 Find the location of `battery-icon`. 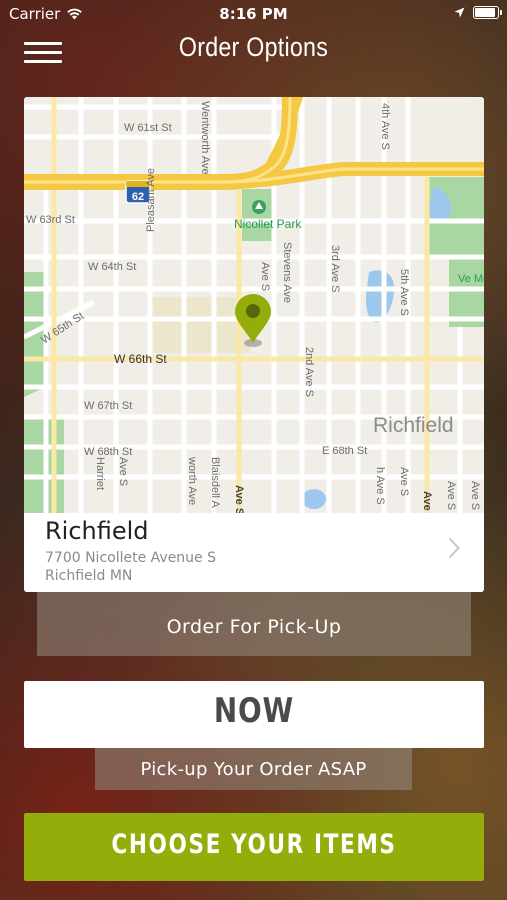

battery-icon is located at coordinates (487, 12).